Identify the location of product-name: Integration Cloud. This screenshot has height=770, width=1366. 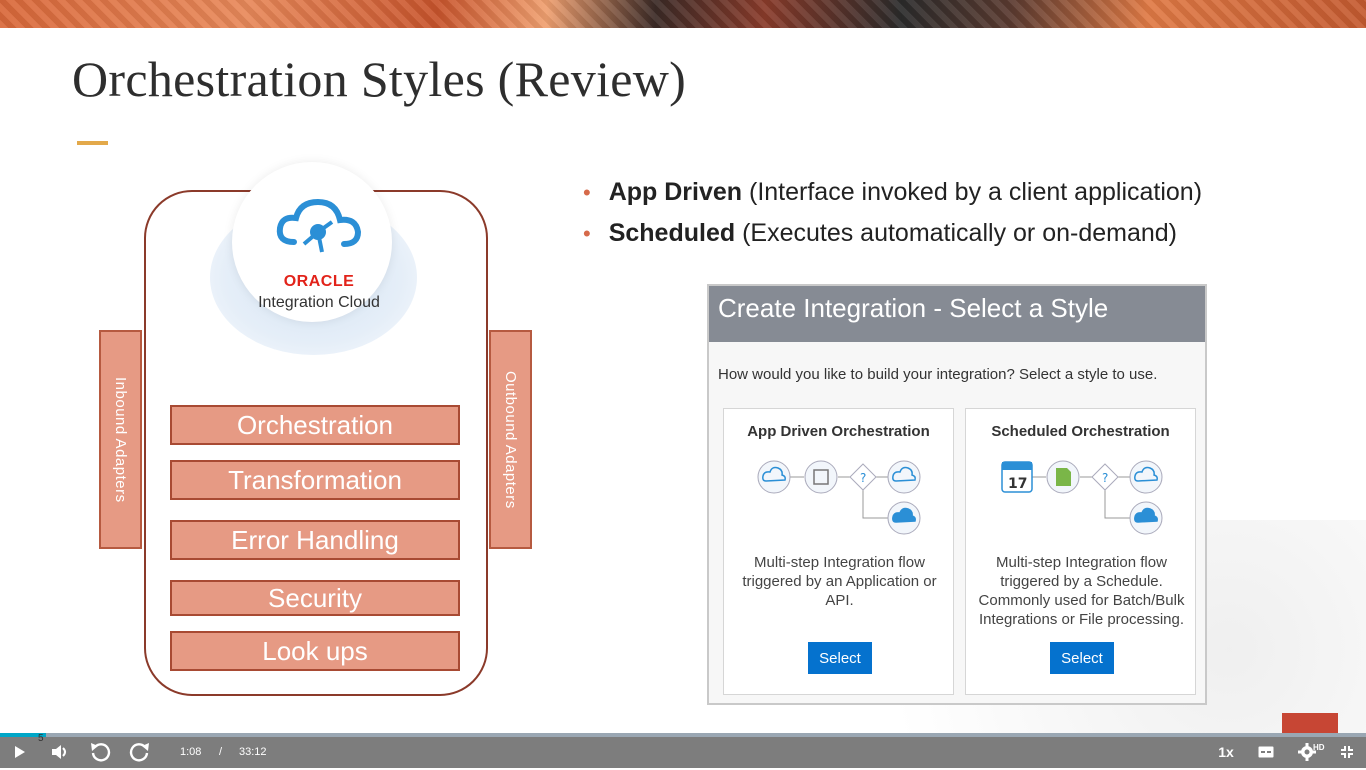
(319, 302).